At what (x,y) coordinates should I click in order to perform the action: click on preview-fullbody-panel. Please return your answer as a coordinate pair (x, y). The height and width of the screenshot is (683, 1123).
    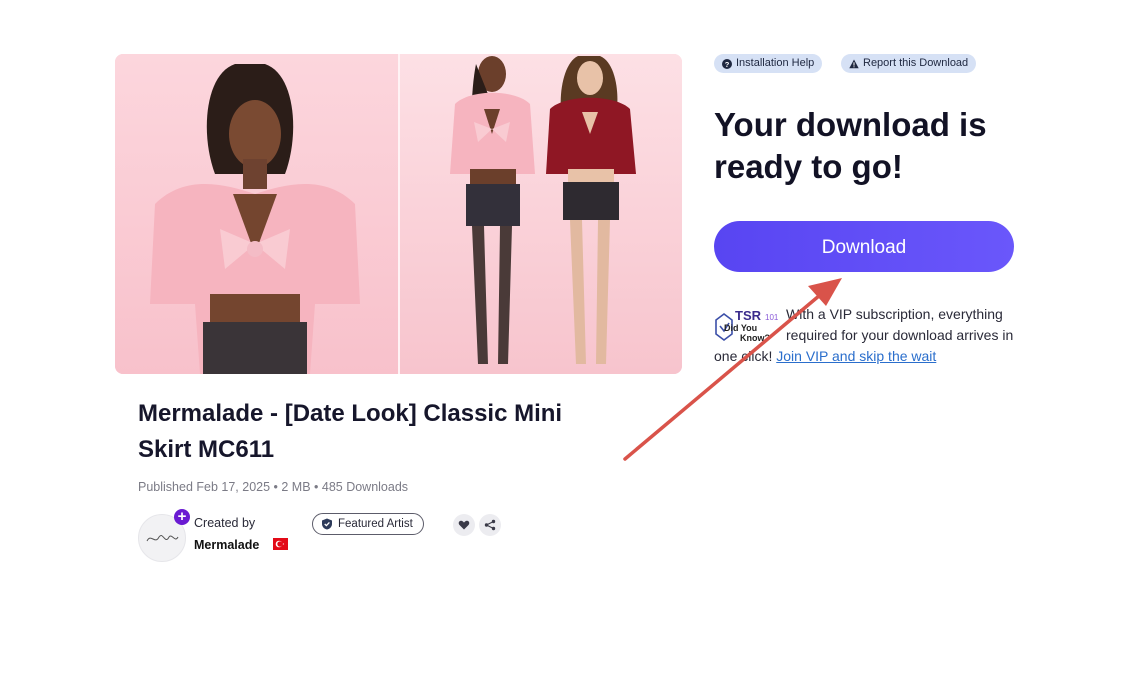
    Looking at the image, I should click on (541, 214).